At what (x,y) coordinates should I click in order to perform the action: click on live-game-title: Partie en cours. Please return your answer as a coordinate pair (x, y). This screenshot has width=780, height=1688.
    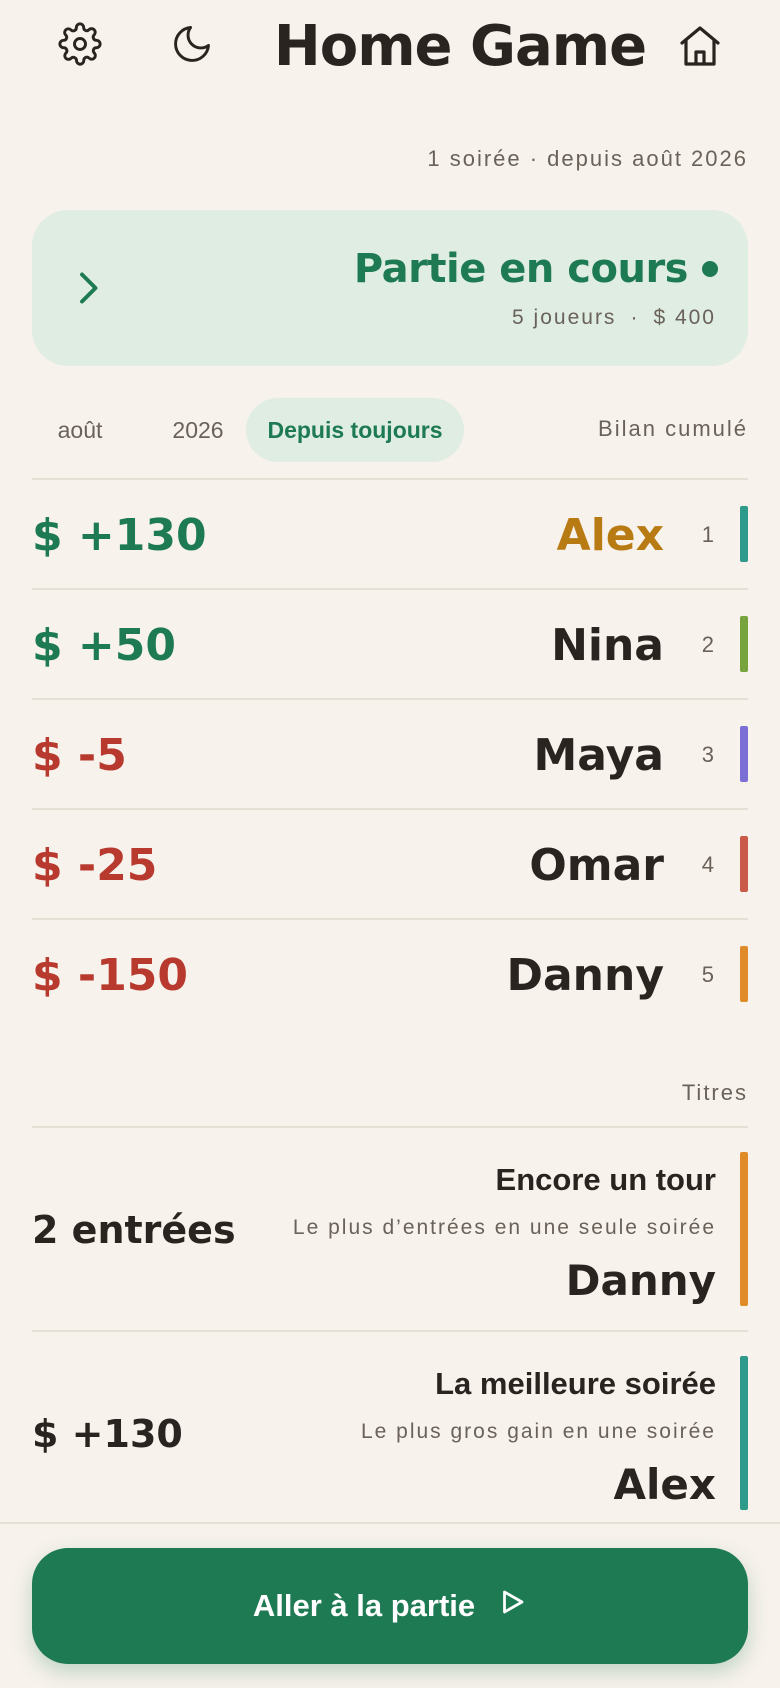
    Looking at the image, I should click on (536, 269).